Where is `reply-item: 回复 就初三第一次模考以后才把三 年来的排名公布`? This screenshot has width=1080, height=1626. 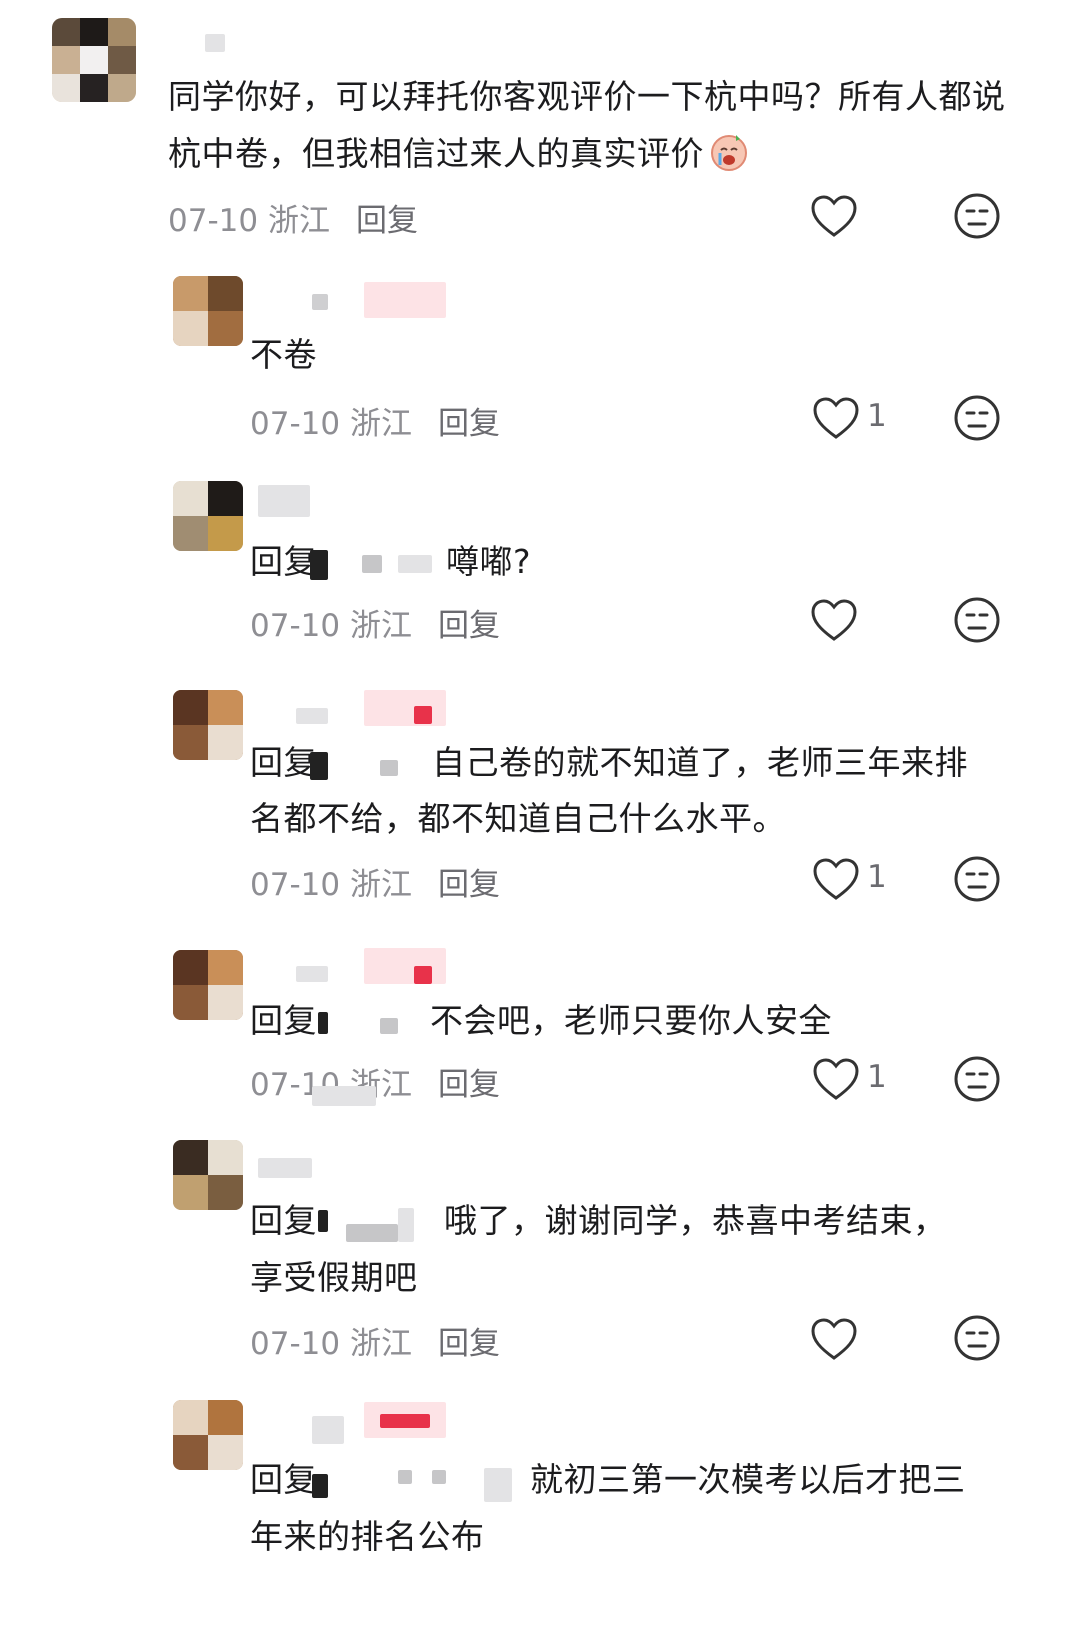 reply-item: 回复 就初三第一次模考以后才把三 年来的排名公布 is located at coordinates (540, 1512).